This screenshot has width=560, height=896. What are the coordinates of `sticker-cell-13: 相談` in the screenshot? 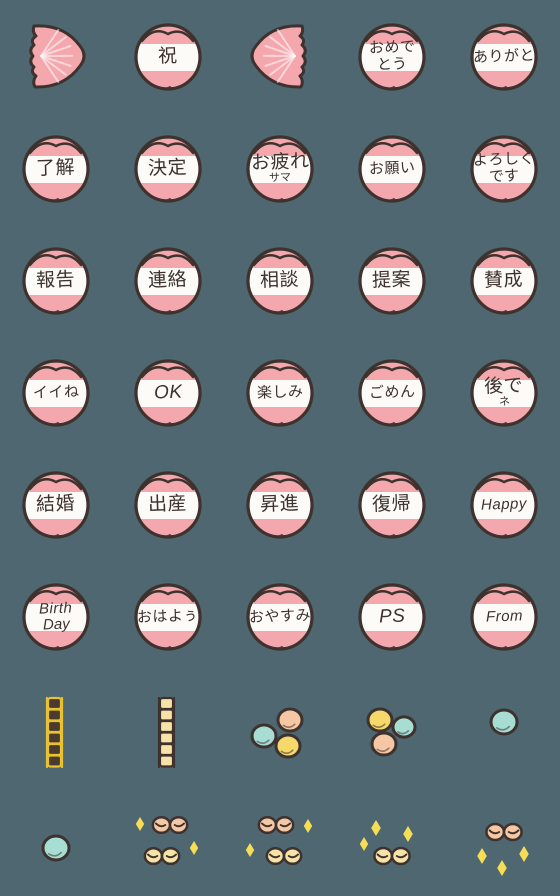 It's located at (280, 280).